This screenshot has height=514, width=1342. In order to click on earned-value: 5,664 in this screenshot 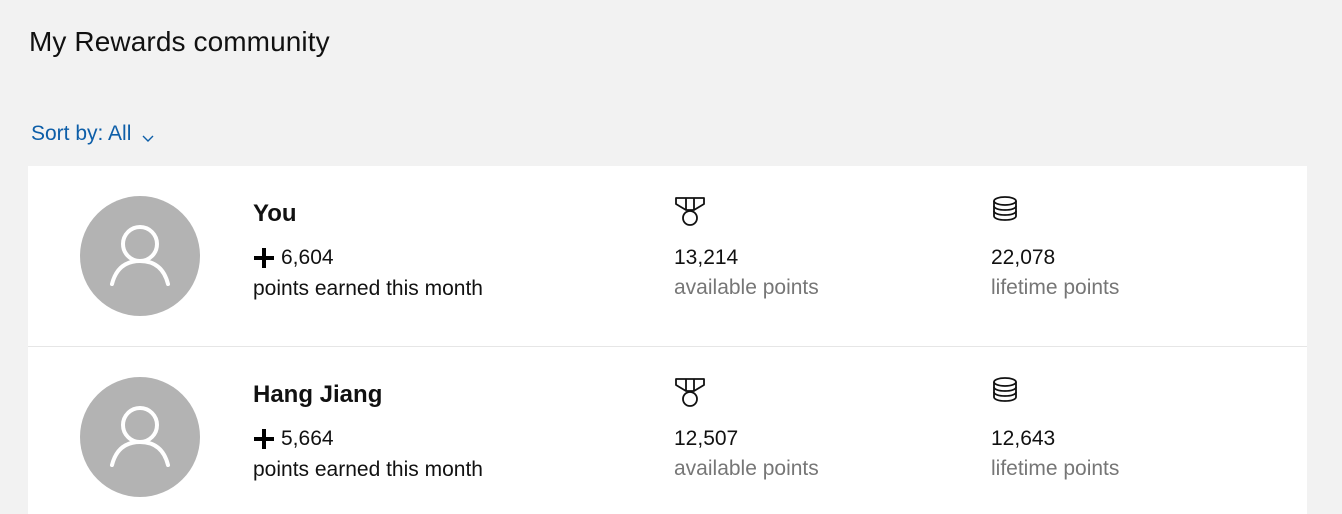, I will do `click(307, 438)`.